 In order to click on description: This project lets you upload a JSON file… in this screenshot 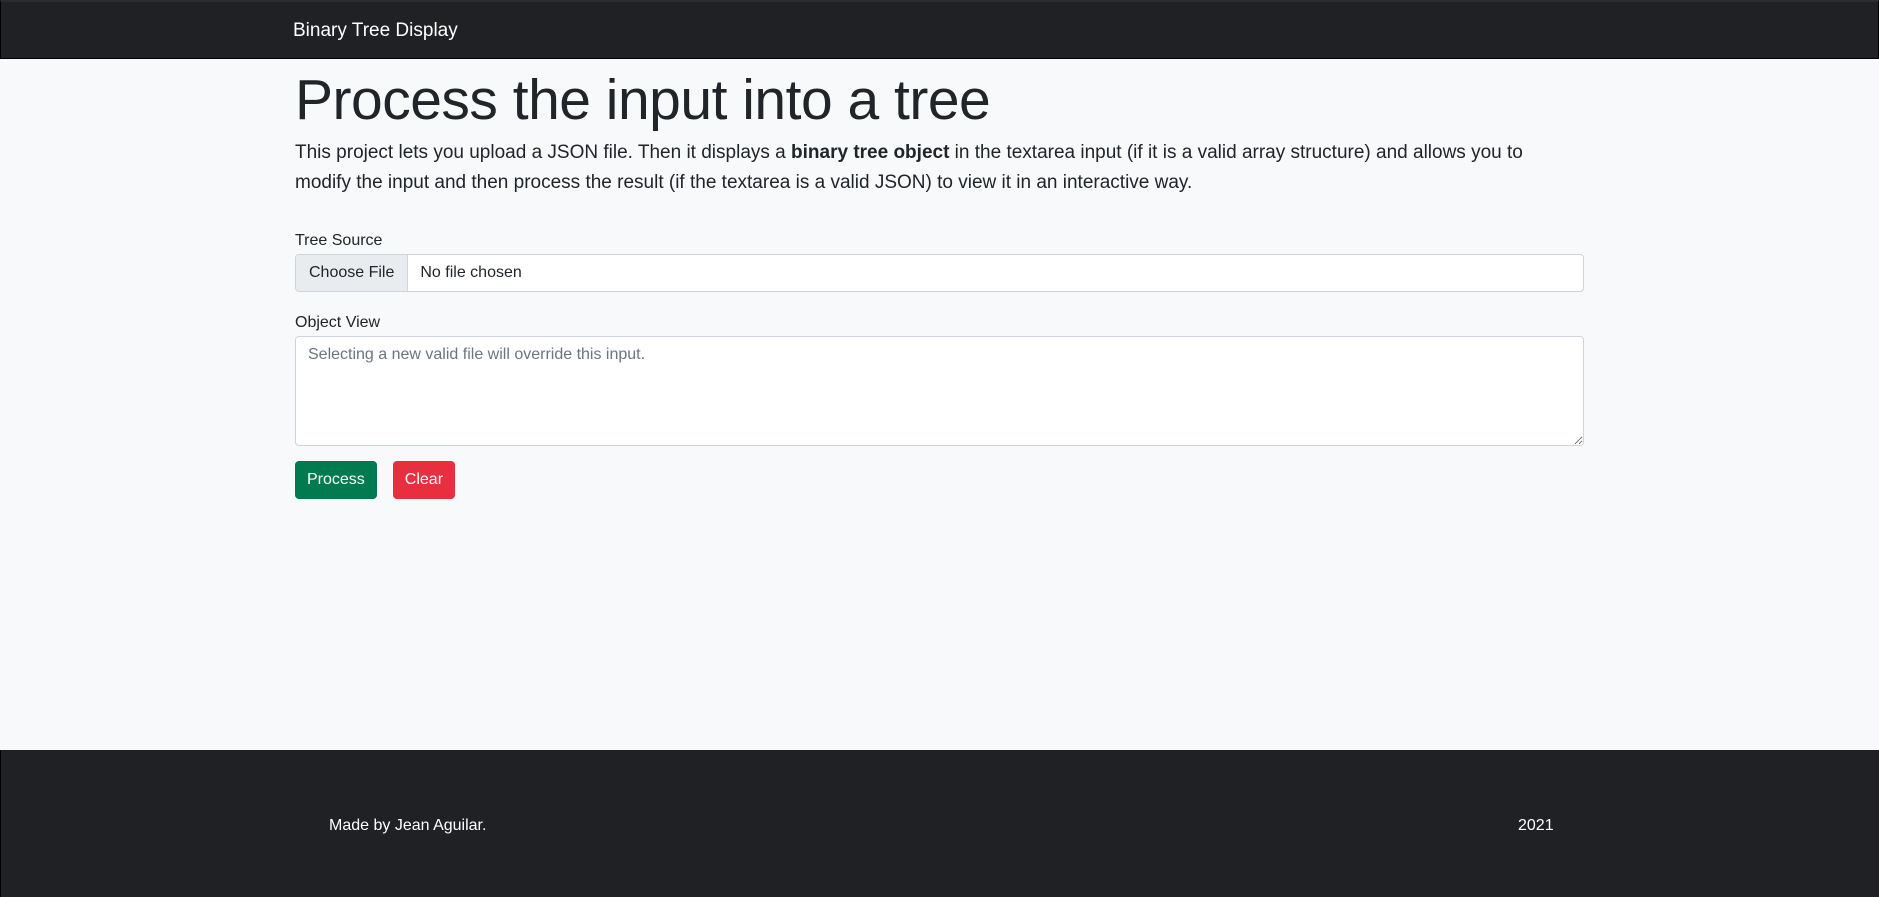, I will do `click(939, 168)`.